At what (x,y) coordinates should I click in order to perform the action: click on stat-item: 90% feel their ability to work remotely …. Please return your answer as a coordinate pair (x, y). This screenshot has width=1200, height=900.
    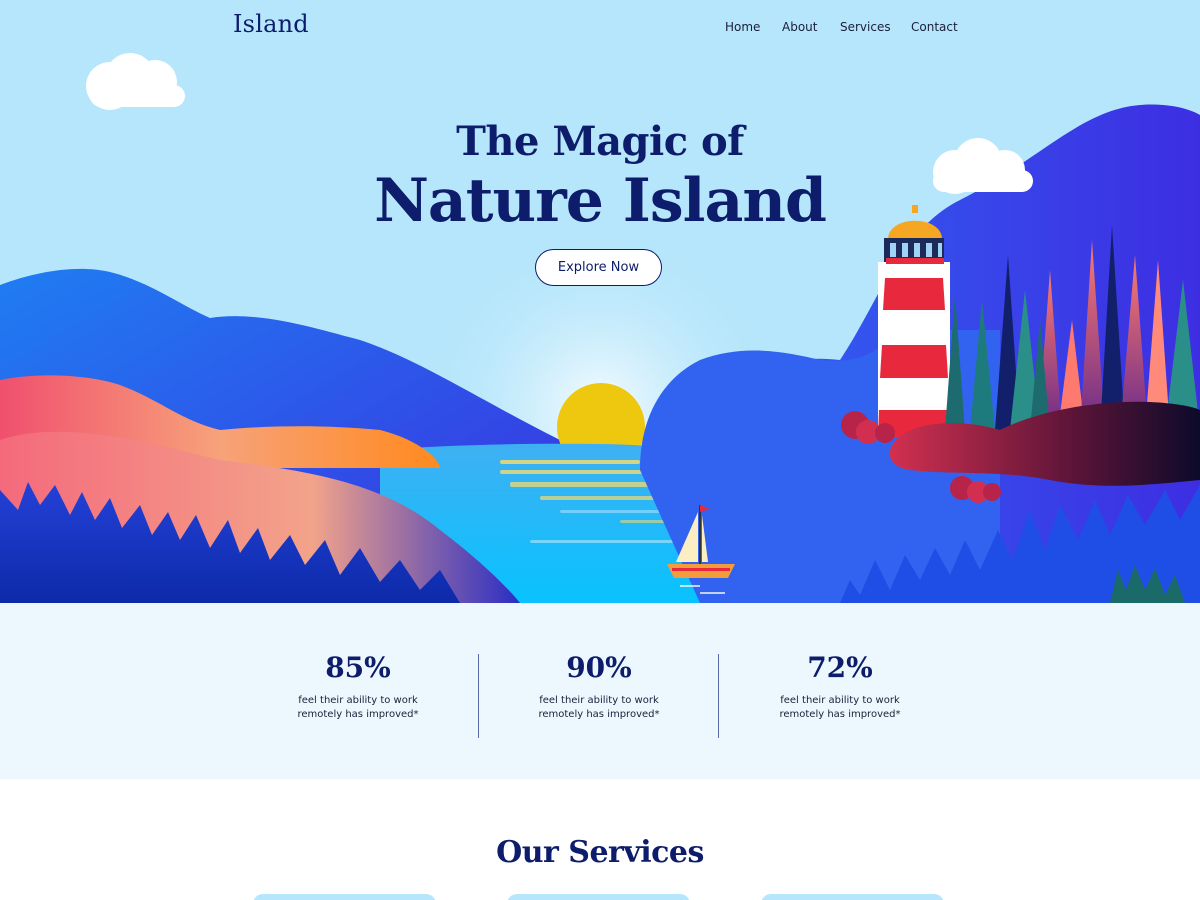
    Looking at the image, I should click on (599, 686).